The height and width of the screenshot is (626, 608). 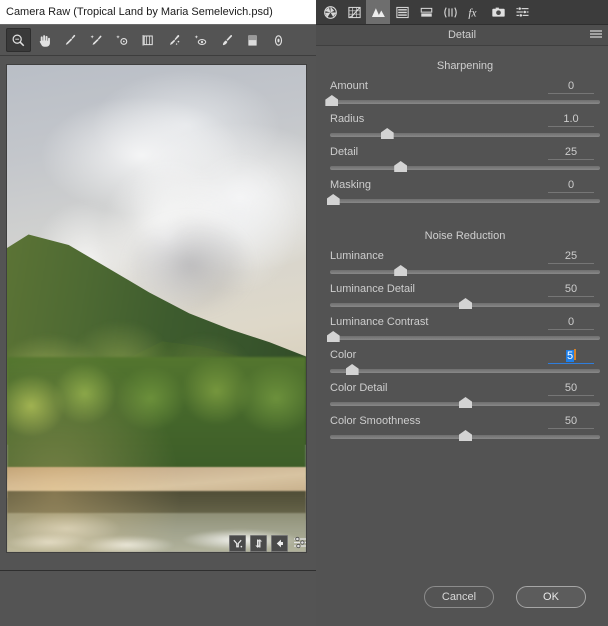 What do you see at coordinates (70, 40) in the screenshot?
I see `white-balance-tool` at bounding box center [70, 40].